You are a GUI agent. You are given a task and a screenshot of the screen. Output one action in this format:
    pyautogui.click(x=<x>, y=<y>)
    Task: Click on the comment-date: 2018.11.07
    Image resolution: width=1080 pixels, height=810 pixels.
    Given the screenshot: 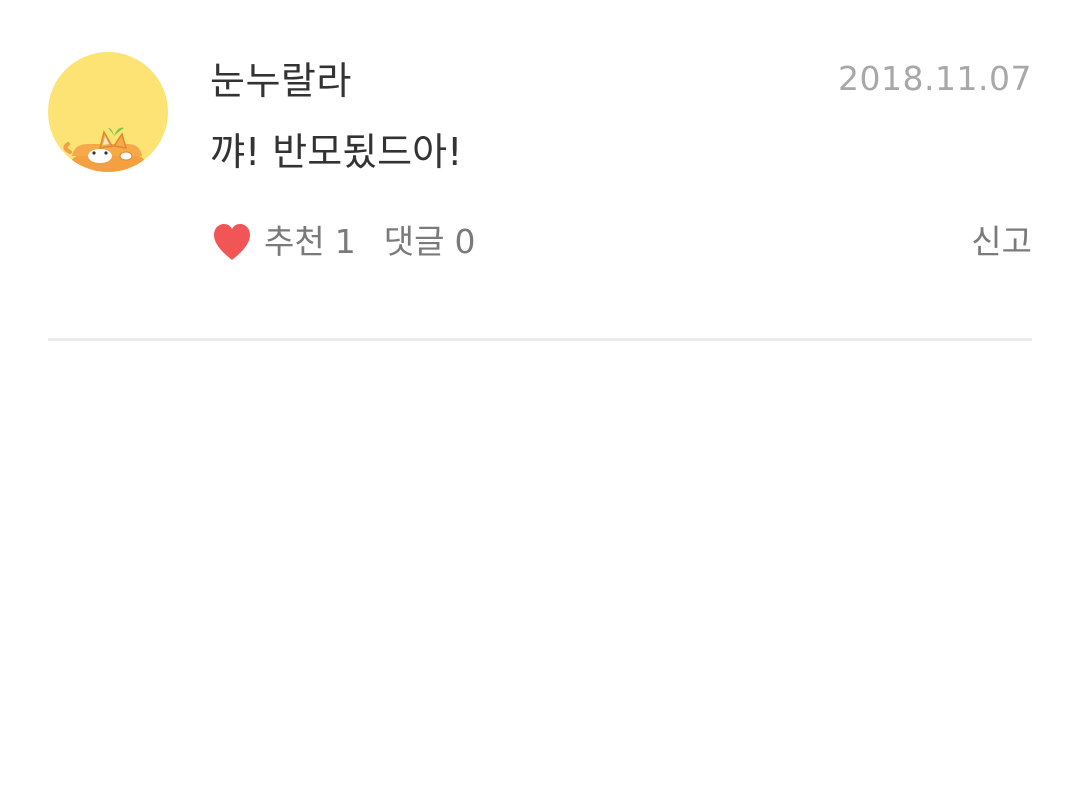 What is the action you would take?
    pyautogui.click(x=935, y=78)
    